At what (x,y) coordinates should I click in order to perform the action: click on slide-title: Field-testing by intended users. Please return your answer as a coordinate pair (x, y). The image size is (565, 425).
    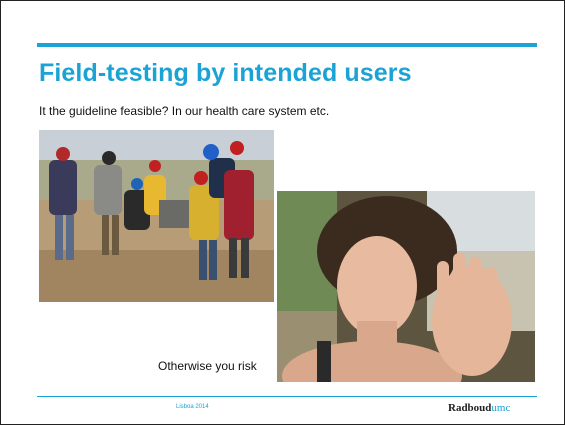
    Looking at the image, I should click on (225, 73).